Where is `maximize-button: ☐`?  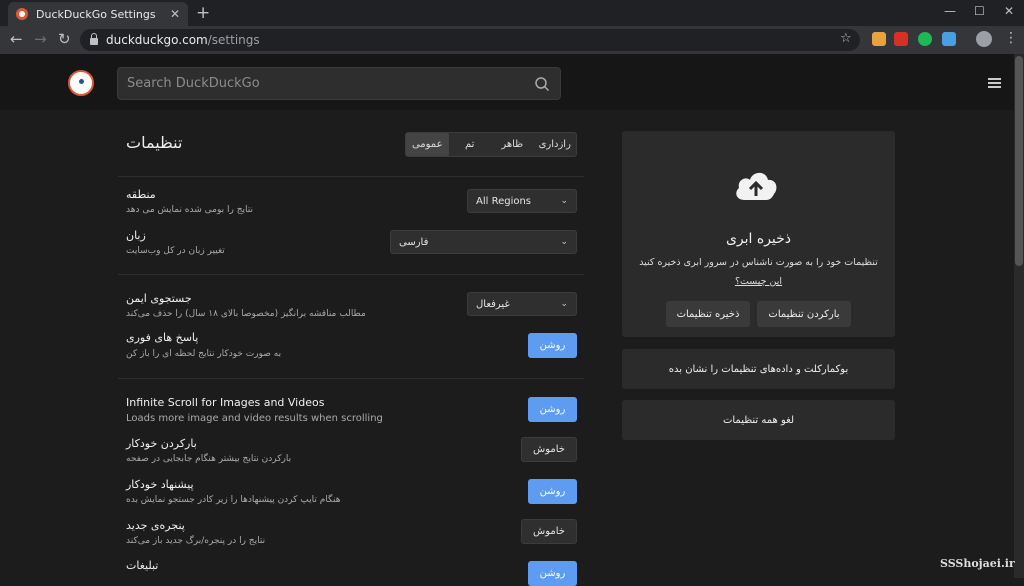 maximize-button: ☐ is located at coordinates (979, 11).